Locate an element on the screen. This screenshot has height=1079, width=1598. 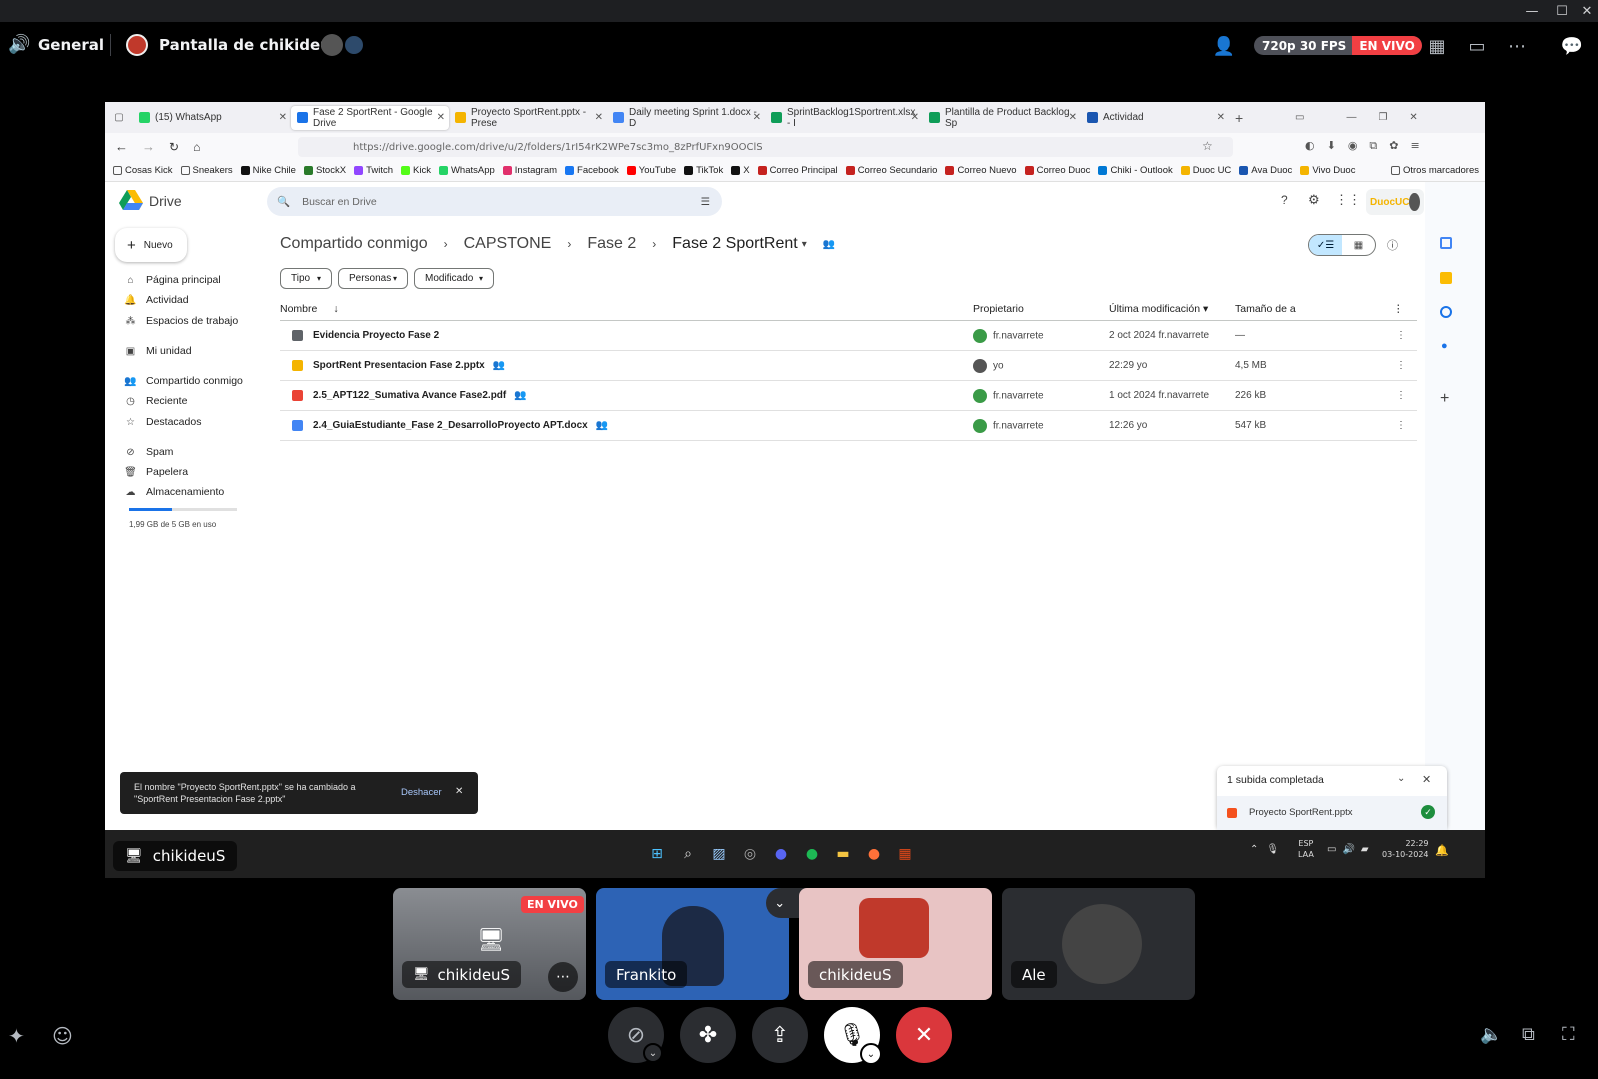
app-icon: ▦ is located at coordinates (905, 854).